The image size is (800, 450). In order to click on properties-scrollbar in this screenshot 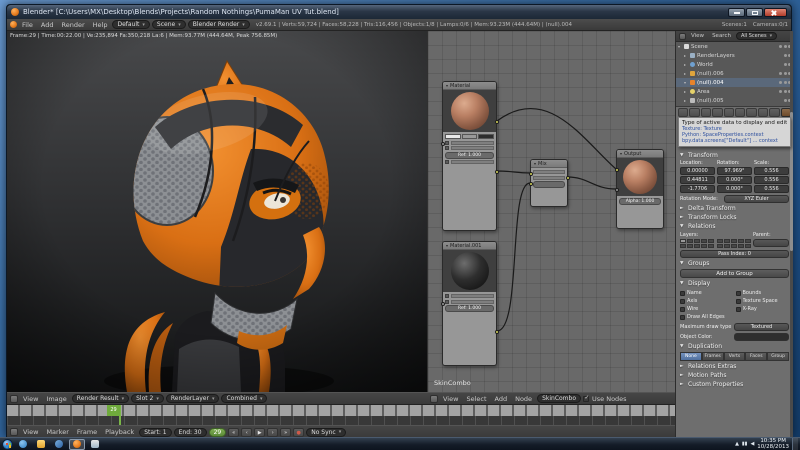, I will do `click(791, 234)`.